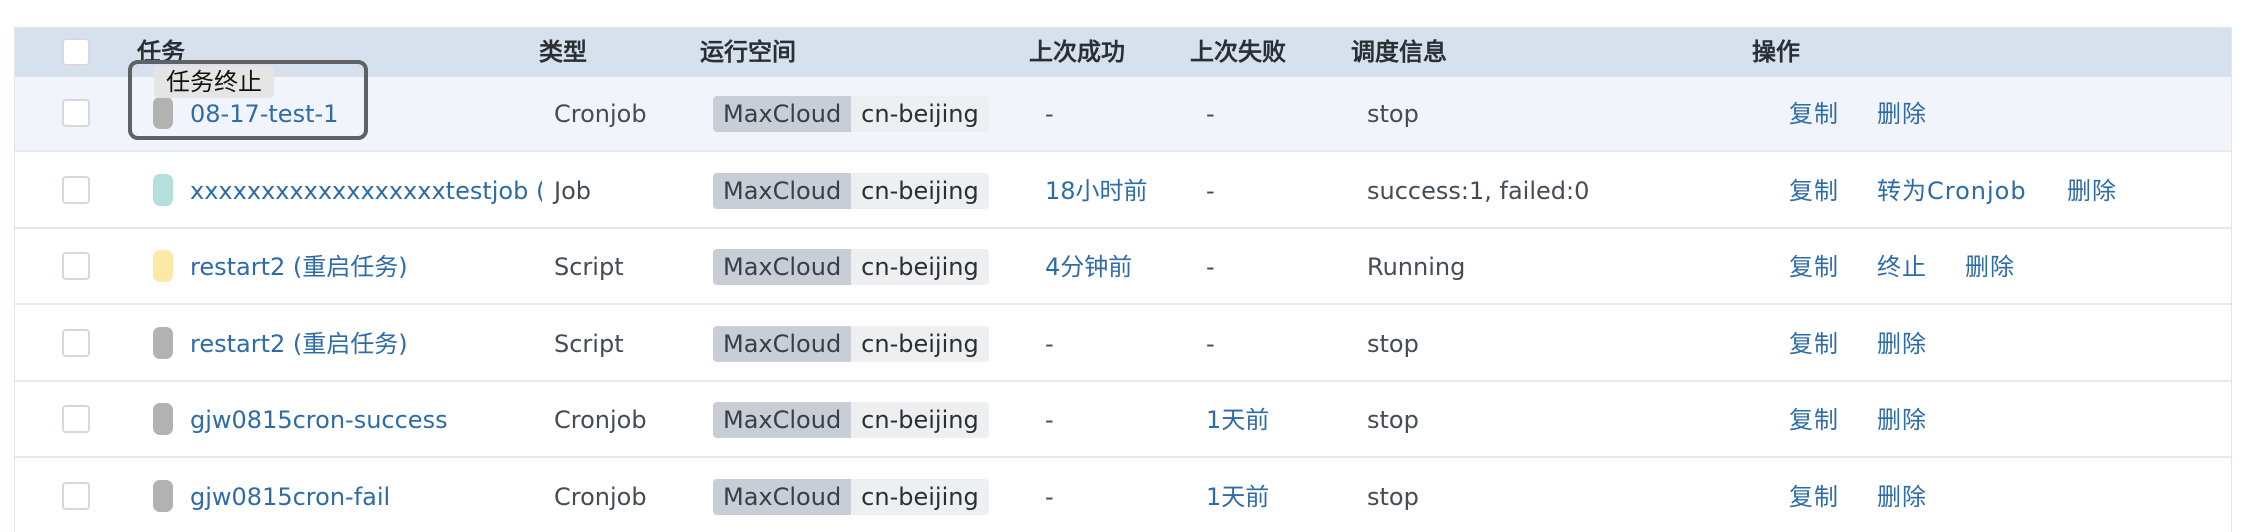 The height and width of the screenshot is (532, 2250). I want to click on schedule-info: success:1, failed:0, so click(1478, 190).